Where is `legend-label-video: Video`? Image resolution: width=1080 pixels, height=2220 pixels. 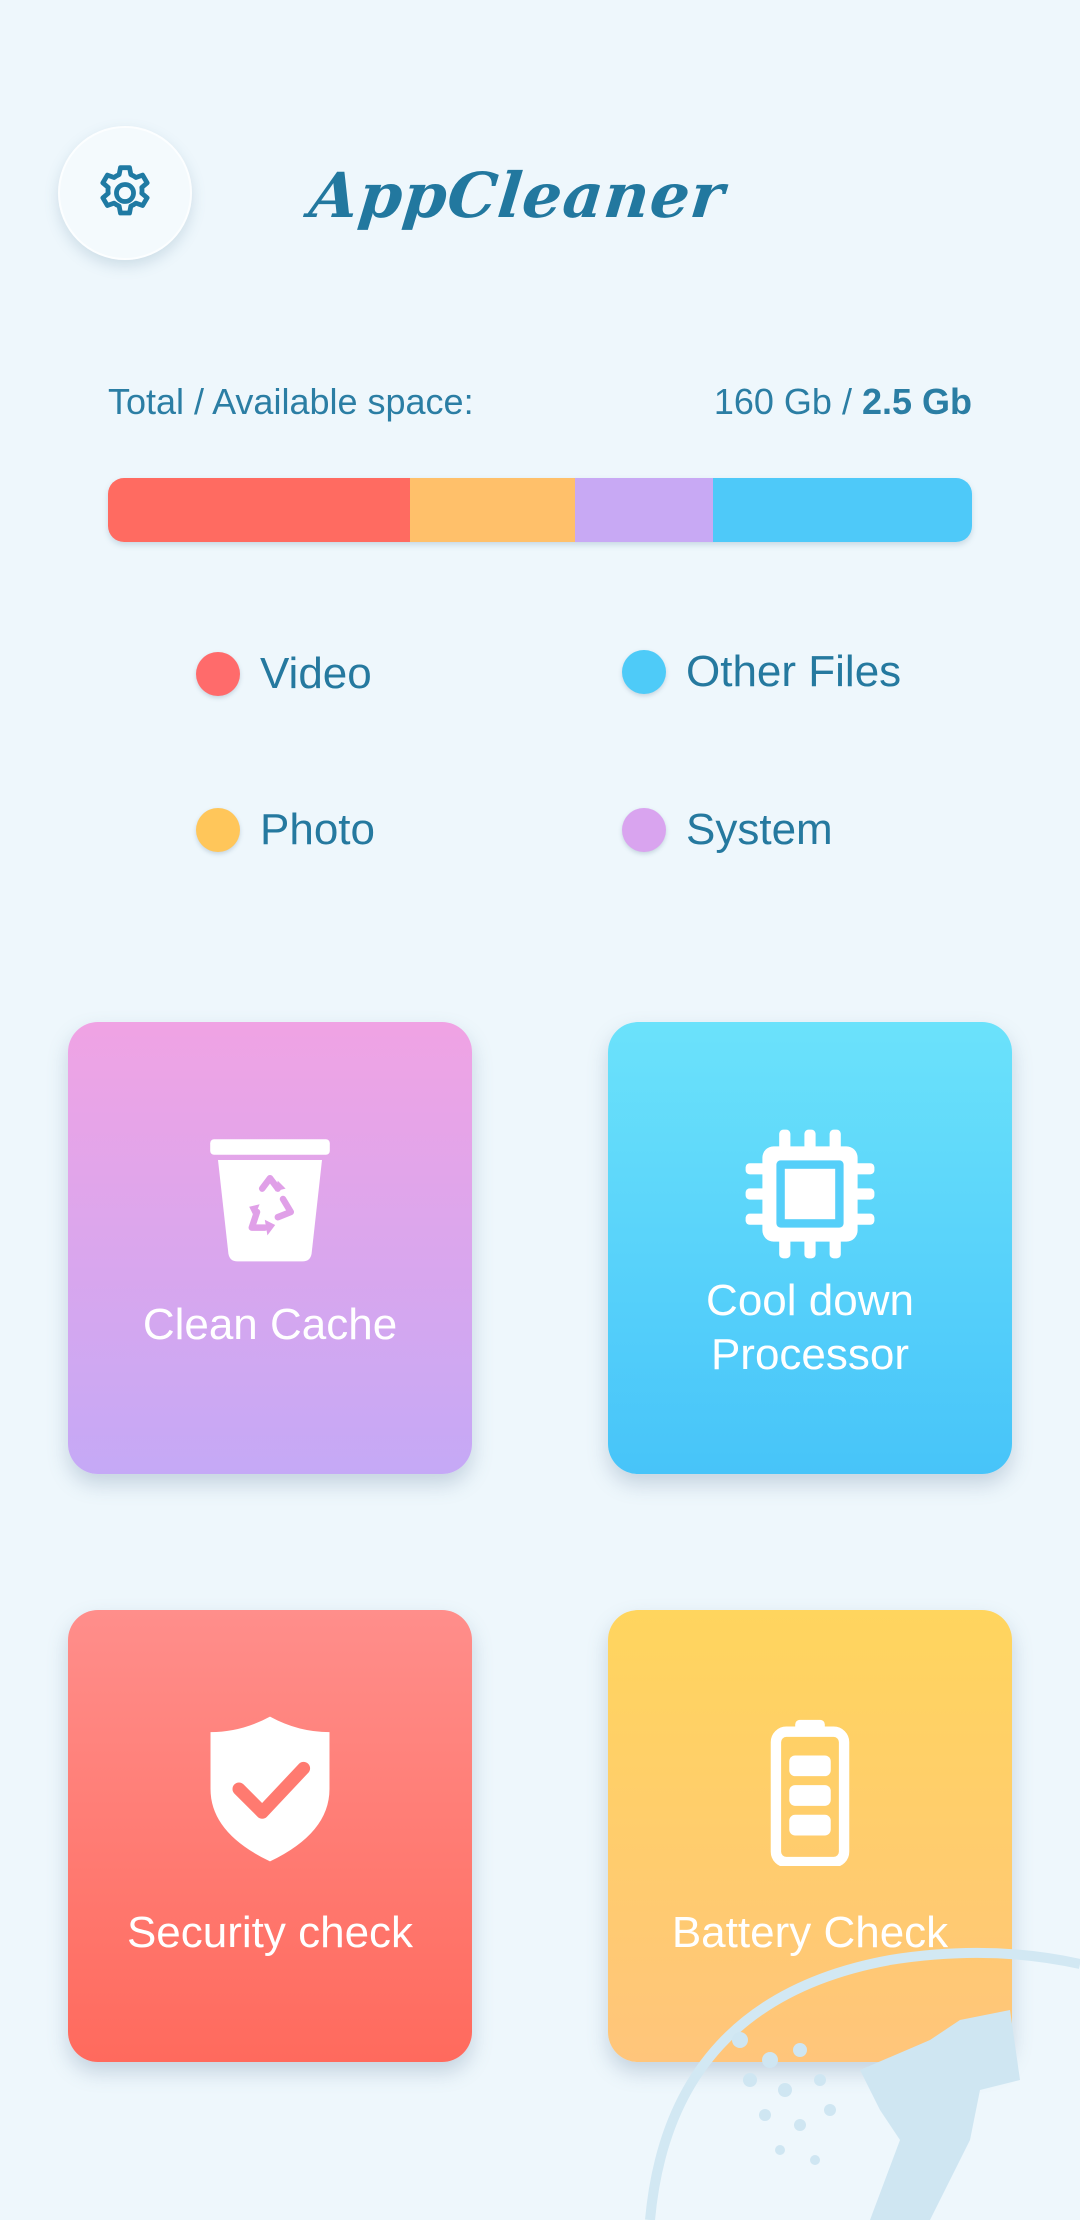 legend-label-video: Video is located at coordinates (316, 673).